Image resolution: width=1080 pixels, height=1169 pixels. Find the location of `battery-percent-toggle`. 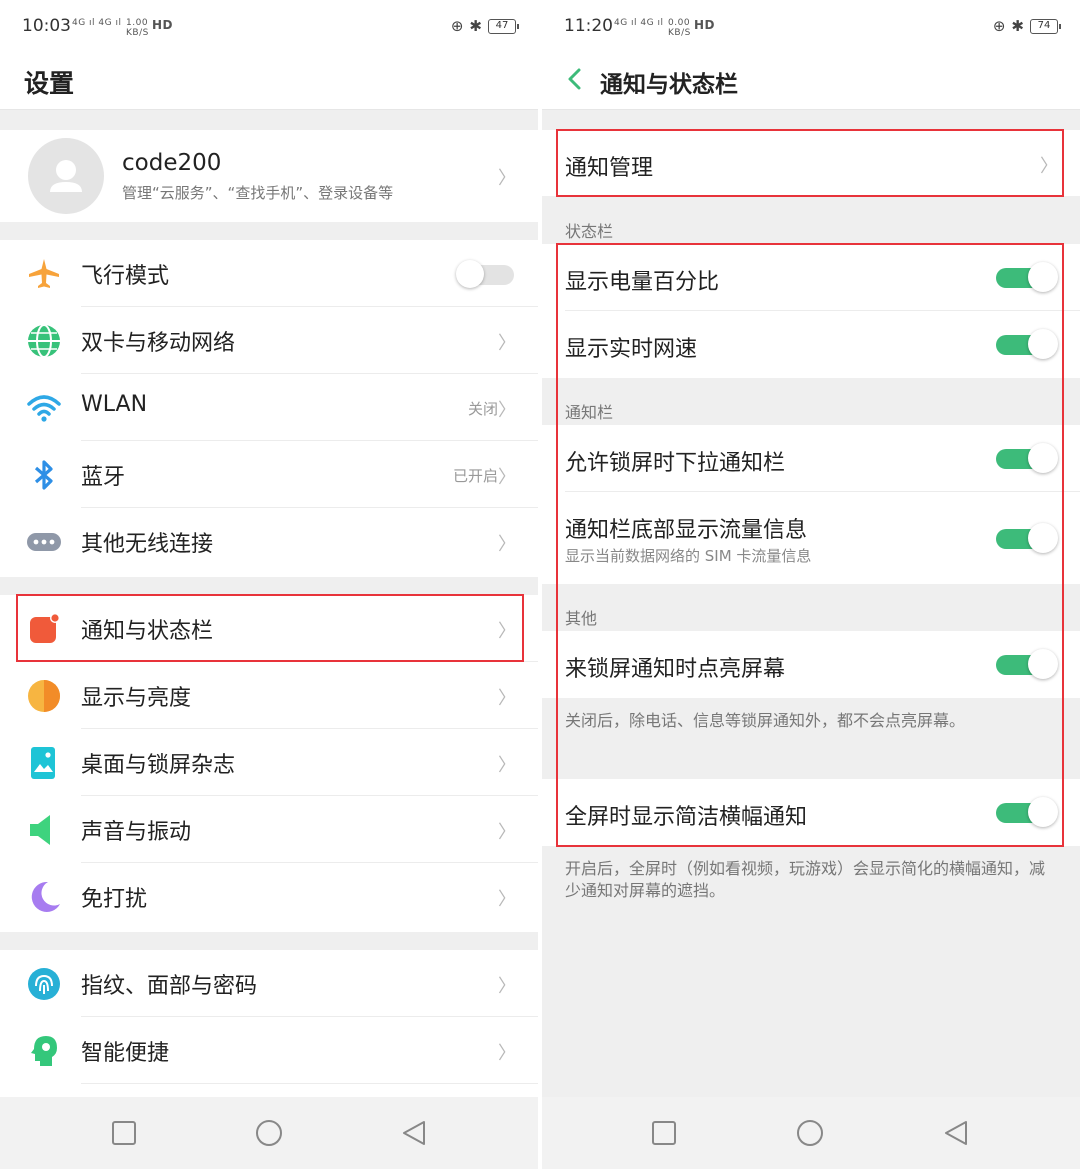

battery-percent-toggle is located at coordinates (1027, 277).